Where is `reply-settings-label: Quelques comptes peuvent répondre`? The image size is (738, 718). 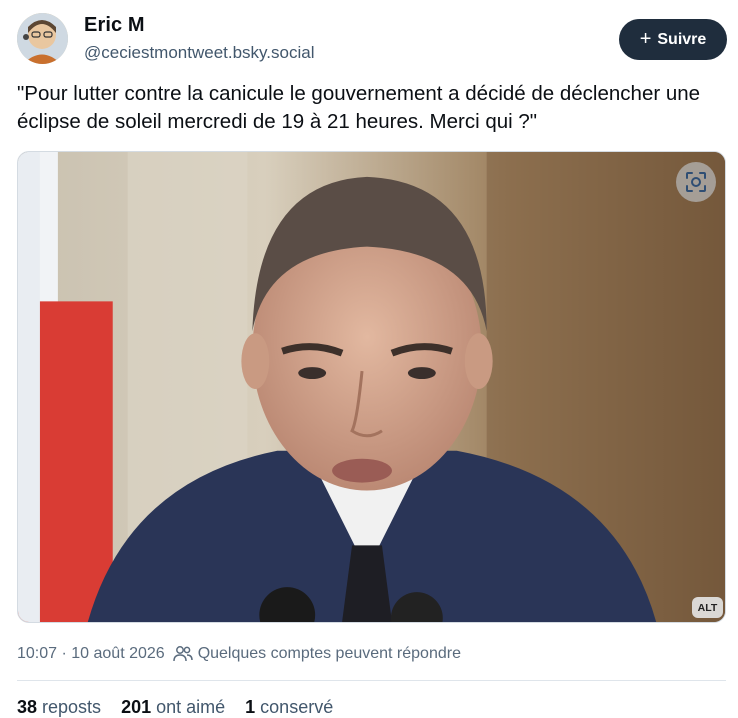
reply-settings-label: Quelques comptes peuvent répondre is located at coordinates (329, 653).